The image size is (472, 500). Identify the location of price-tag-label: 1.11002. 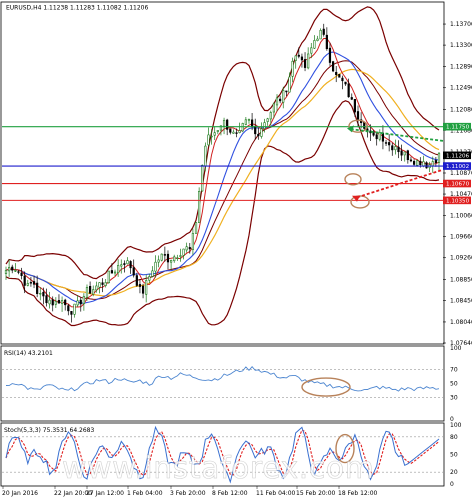
(457, 167).